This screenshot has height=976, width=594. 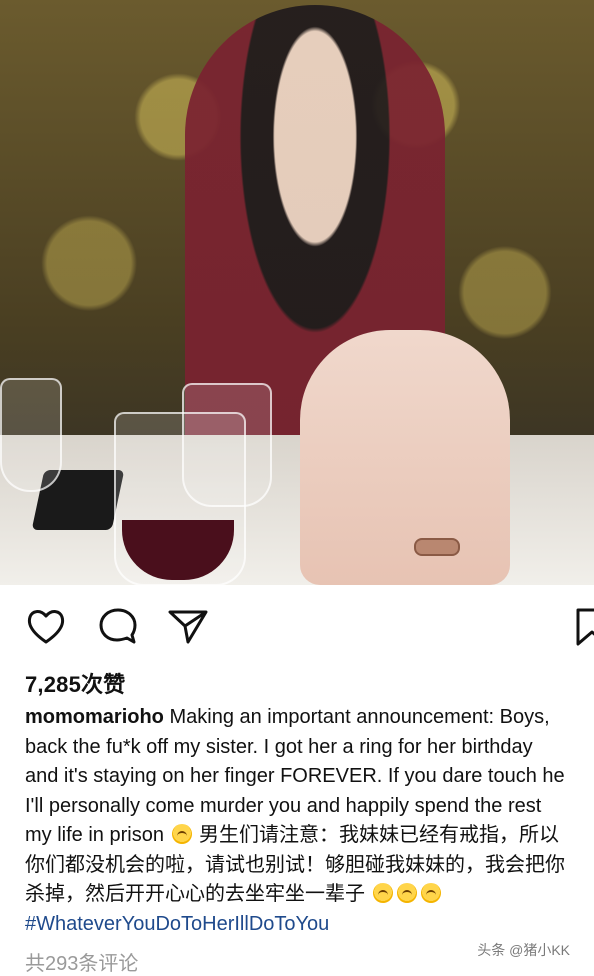 I want to click on watermark: 头条 @猪小KK, so click(x=523, y=950).